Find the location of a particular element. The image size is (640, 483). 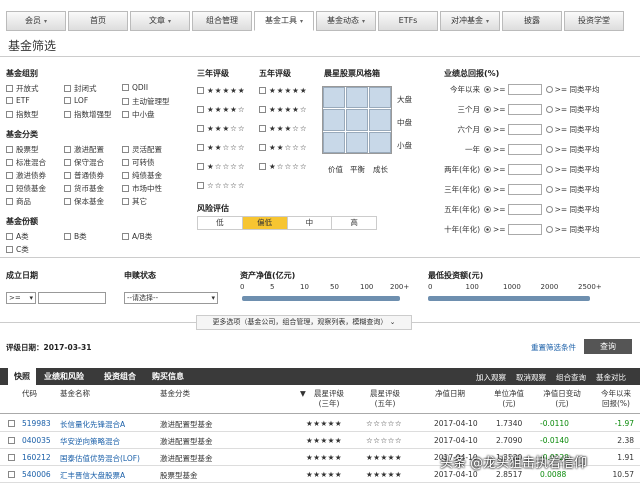

checkbox-option: 指数增强型 is located at coordinates (88, 114).